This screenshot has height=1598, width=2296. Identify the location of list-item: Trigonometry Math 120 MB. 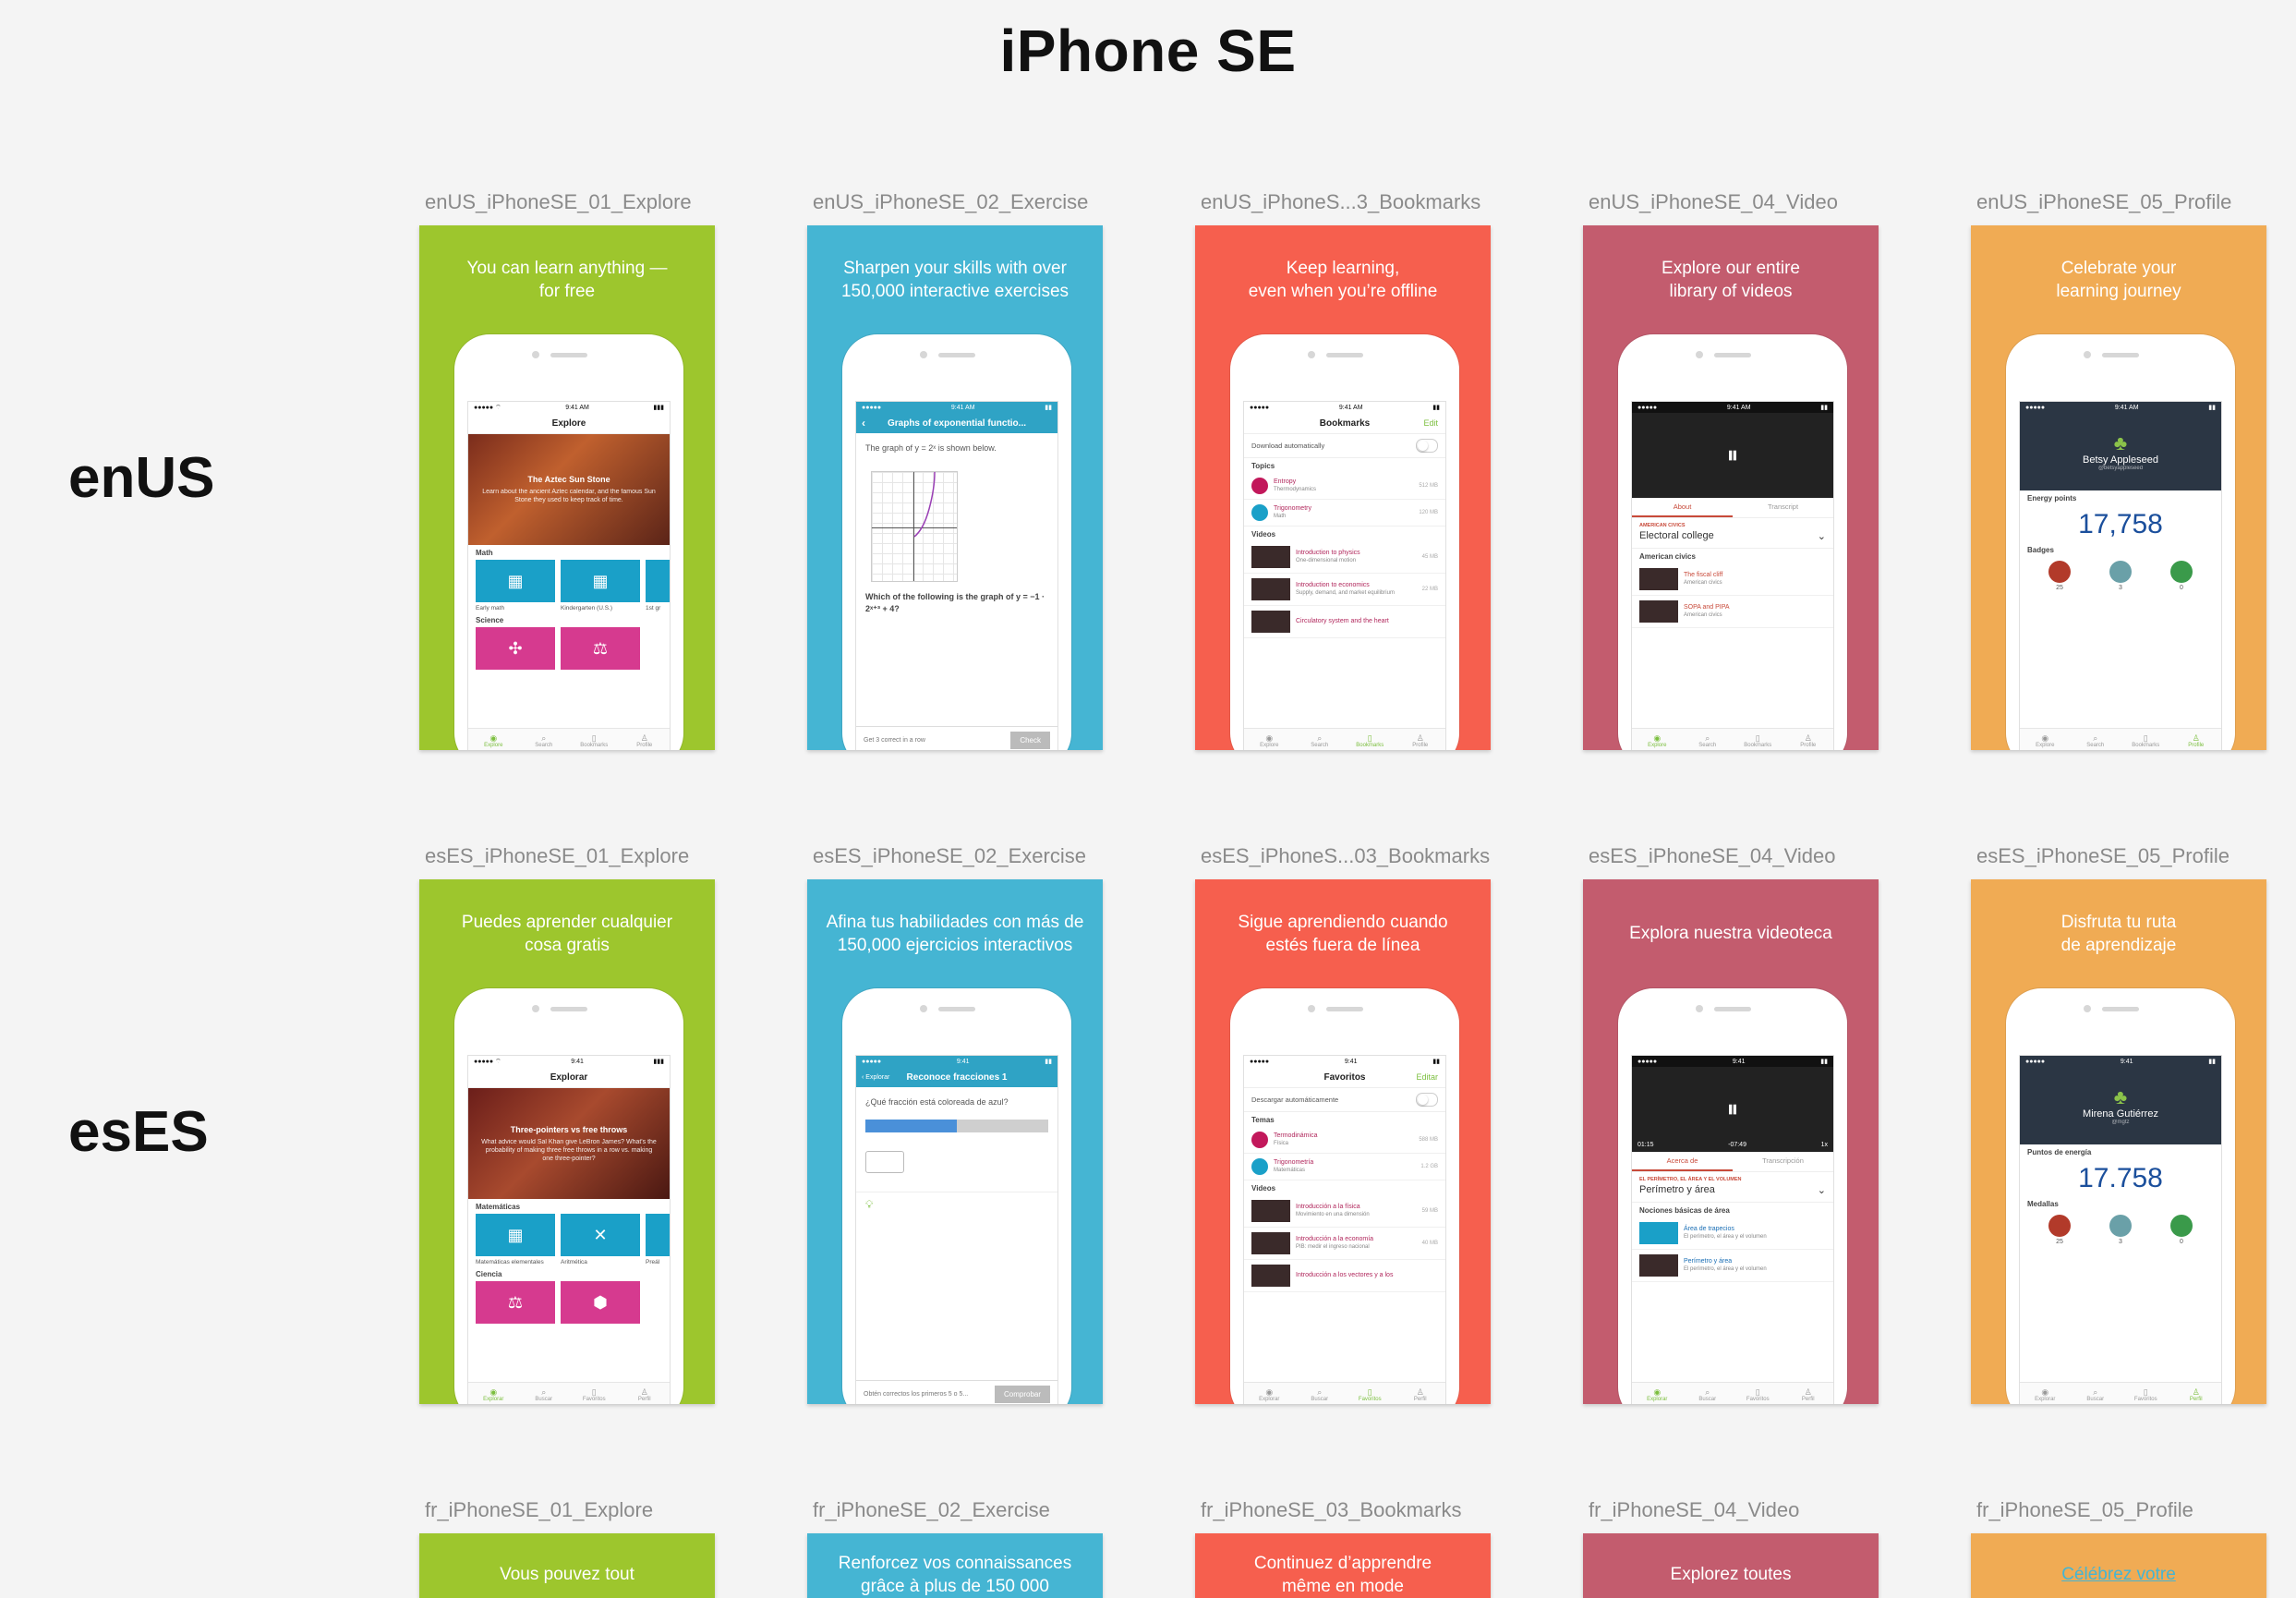
(1345, 513).